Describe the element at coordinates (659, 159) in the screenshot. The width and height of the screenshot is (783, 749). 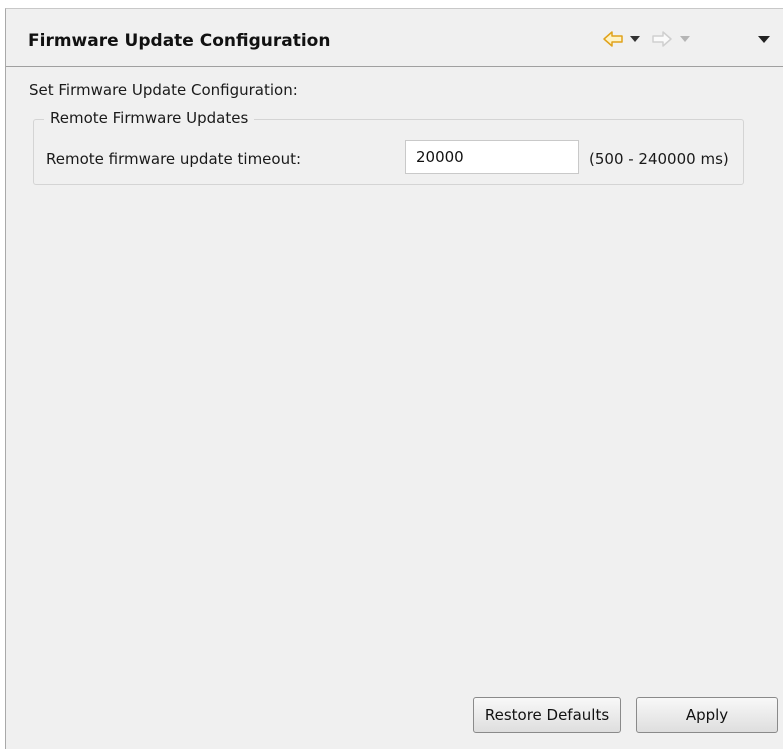
I see `timeout-range-hint: (500 - 240000 ms)` at that location.